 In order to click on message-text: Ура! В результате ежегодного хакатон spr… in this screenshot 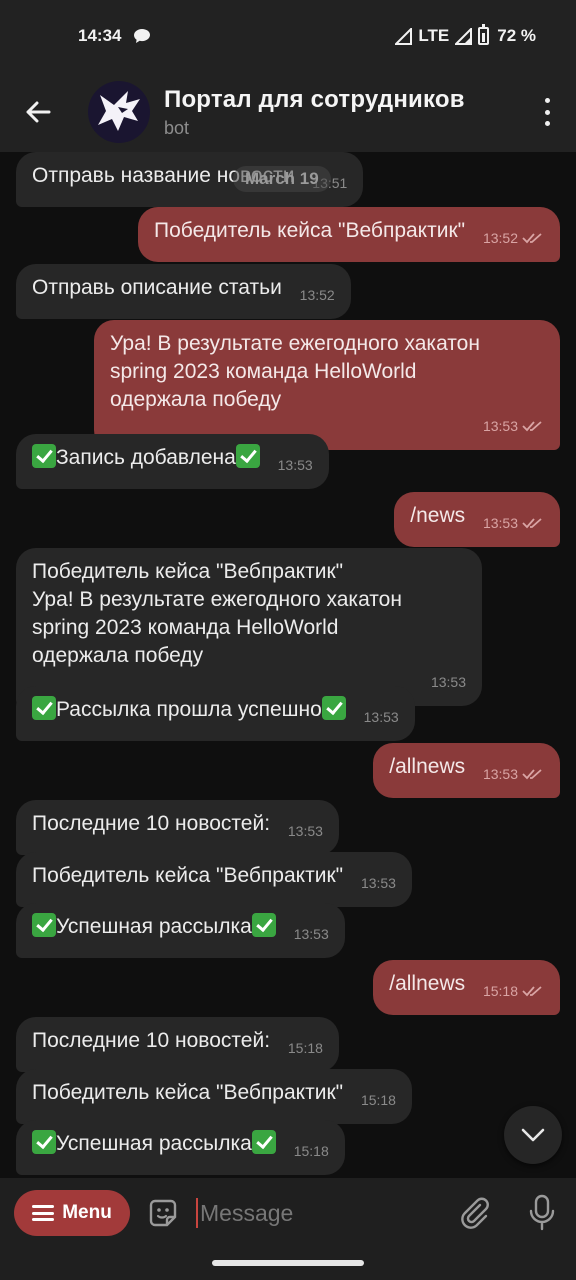, I will do `click(295, 371)`.